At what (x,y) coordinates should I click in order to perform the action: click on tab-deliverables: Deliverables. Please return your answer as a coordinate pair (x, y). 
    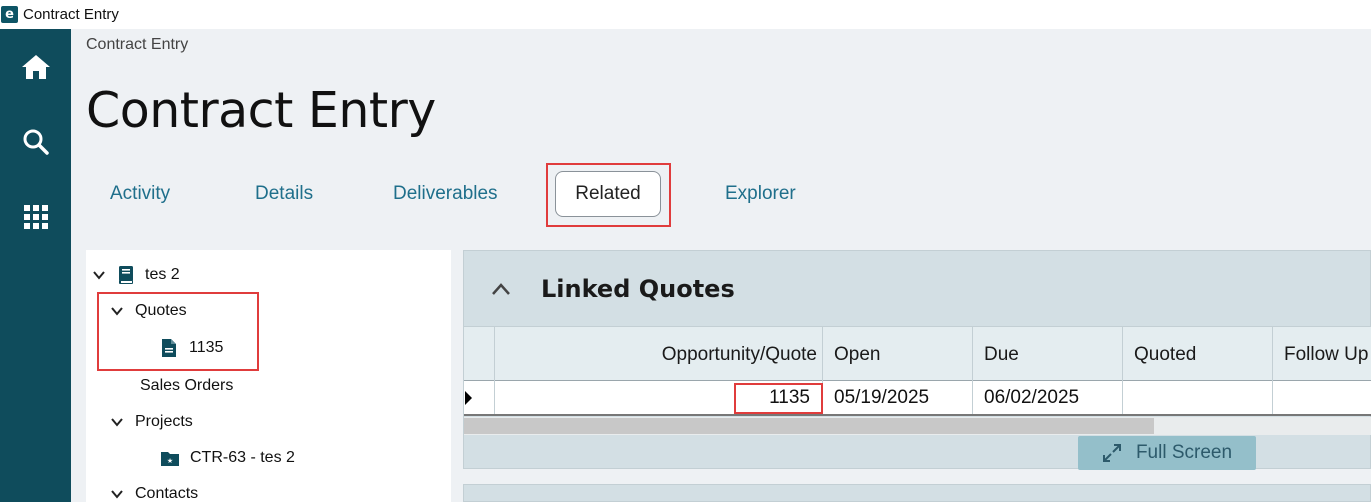
    Looking at the image, I should click on (445, 194).